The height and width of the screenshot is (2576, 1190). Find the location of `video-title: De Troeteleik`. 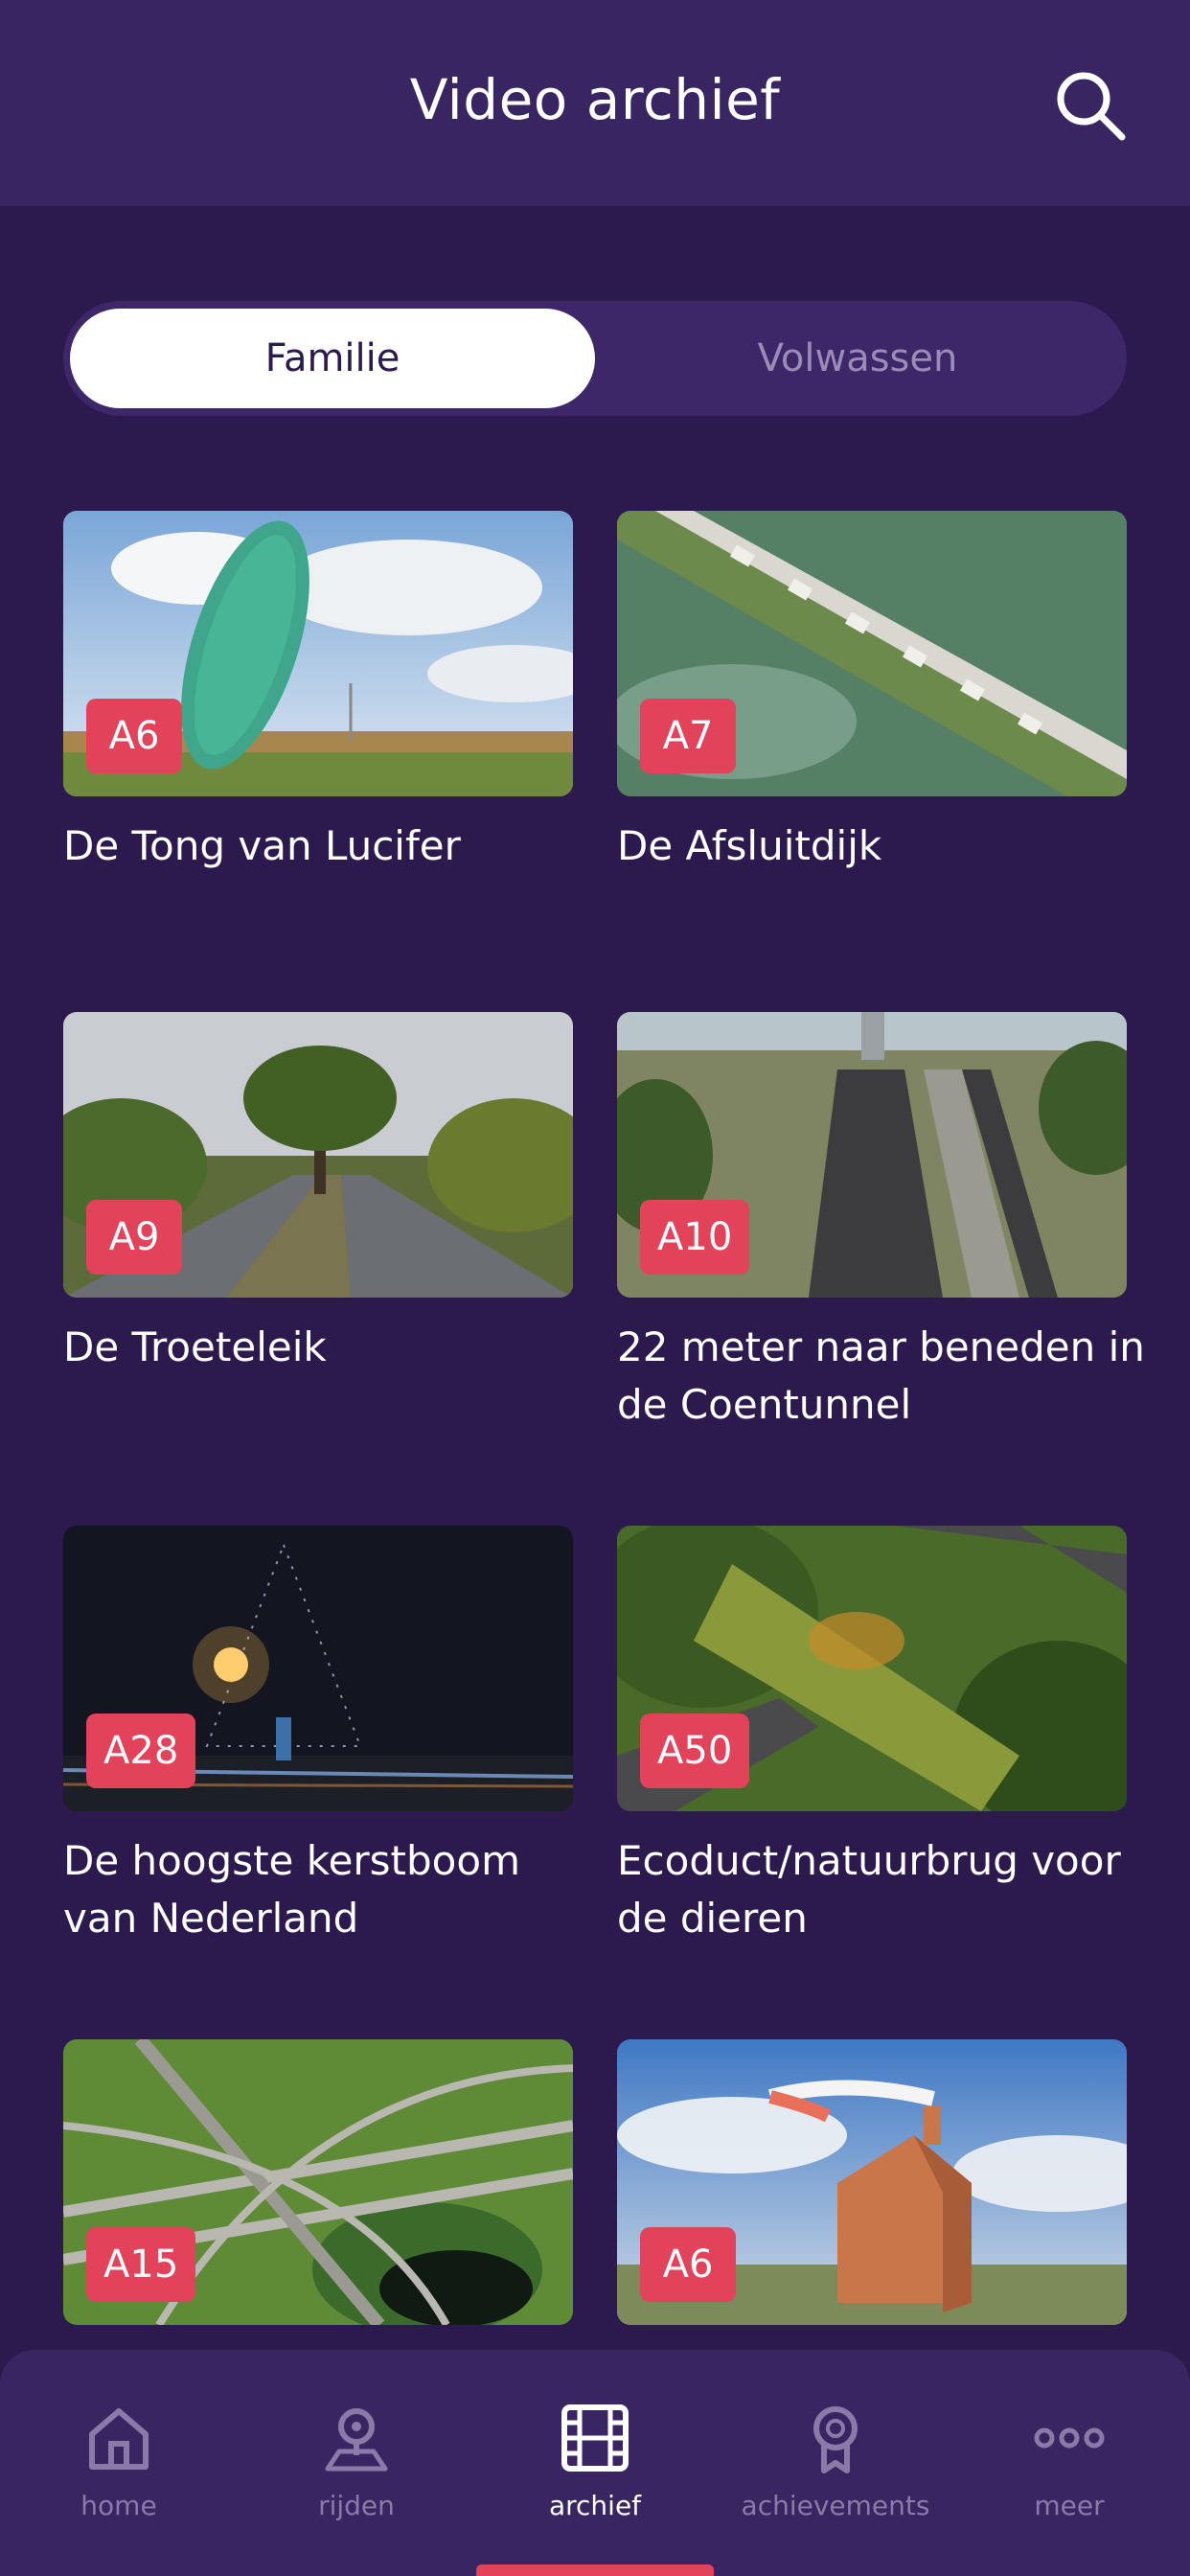

video-title: De Troeteleik is located at coordinates (195, 1346).